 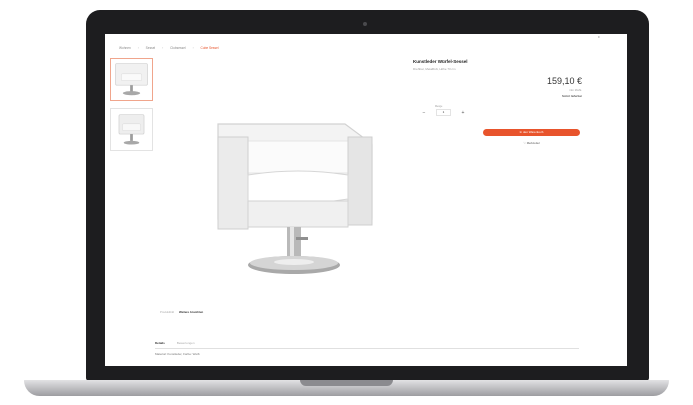 I want to click on quantity-plus-button: +, so click(x=463, y=113).